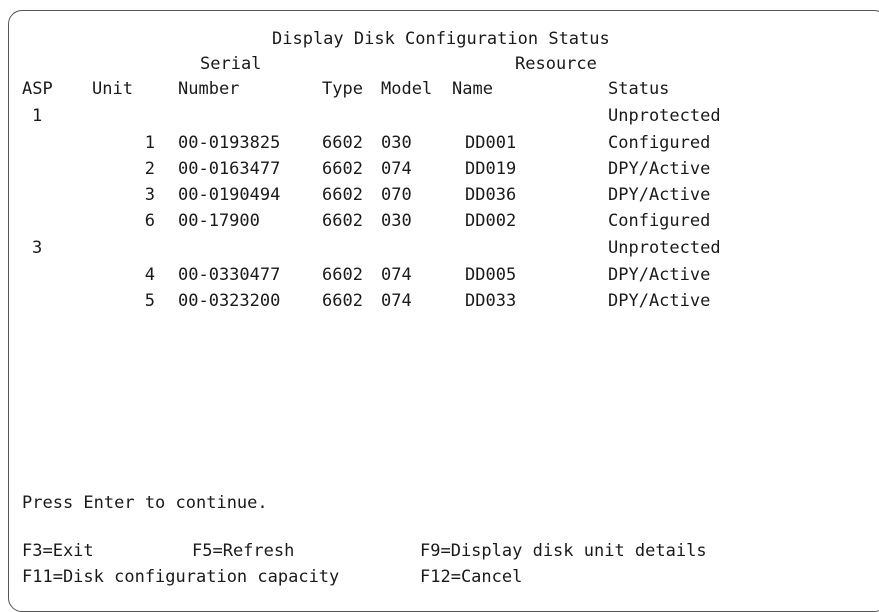 This screenshot has height=612, width=879. What do you see at coordinates (491, 275) in the screenshot?
I see `resource-name: DD005` at bounding box center [491, 275].